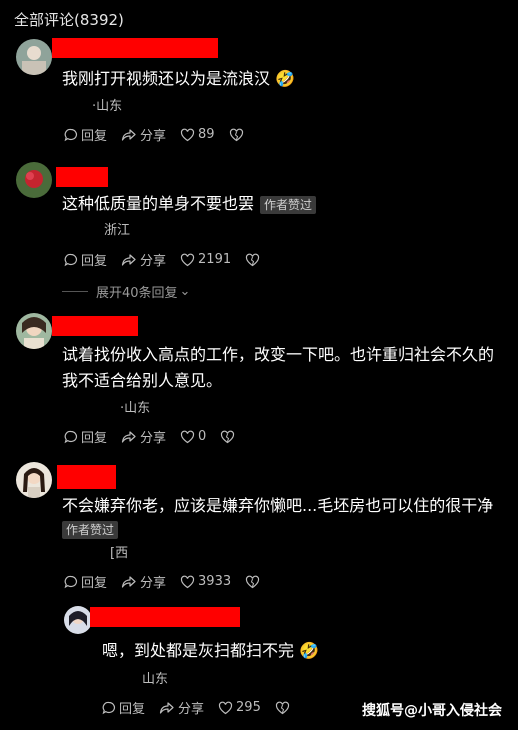  What do you see at coordinates (117, 230) in the screenshot?
I see `comment-location: 浙江` at bounding box center [117, 230].